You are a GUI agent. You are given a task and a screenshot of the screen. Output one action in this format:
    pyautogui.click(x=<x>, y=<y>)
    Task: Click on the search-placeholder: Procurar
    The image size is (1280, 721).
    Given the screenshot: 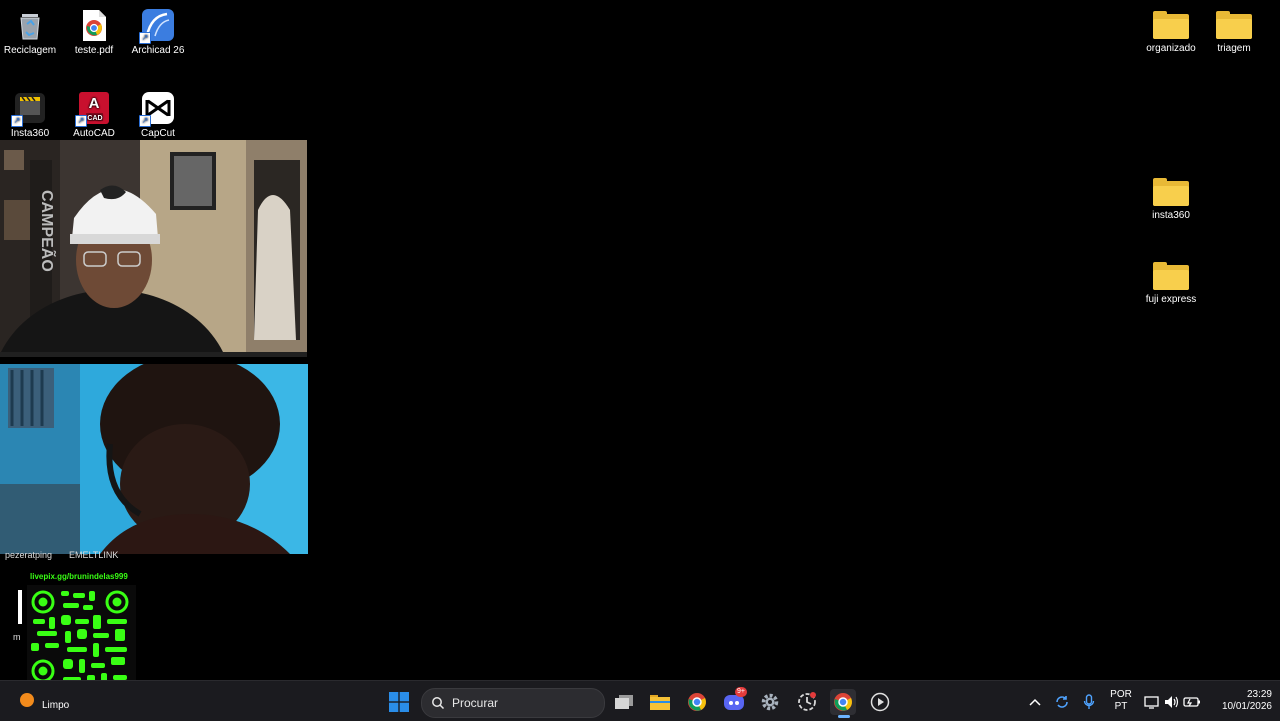 What is the action you would take?
    pyautogui.click(x=475, y=703)
    